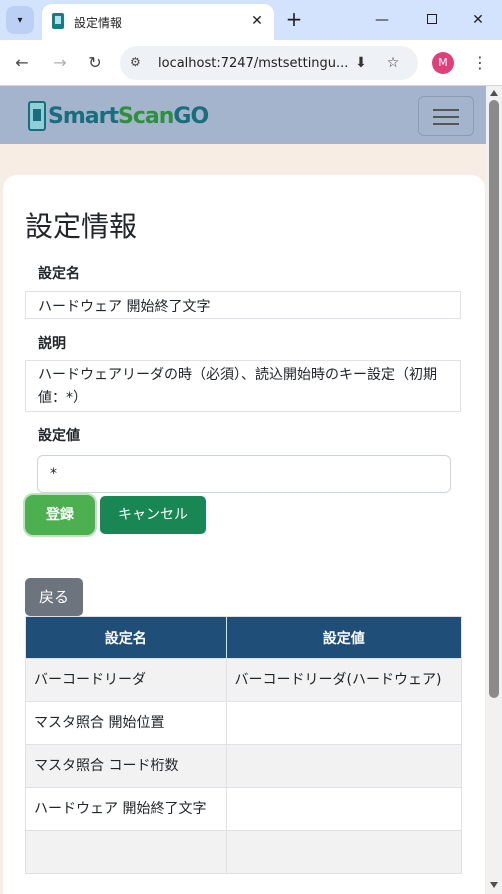 The image size is (502, 894). I want to click on description-label: 説明, so click(52, 344).